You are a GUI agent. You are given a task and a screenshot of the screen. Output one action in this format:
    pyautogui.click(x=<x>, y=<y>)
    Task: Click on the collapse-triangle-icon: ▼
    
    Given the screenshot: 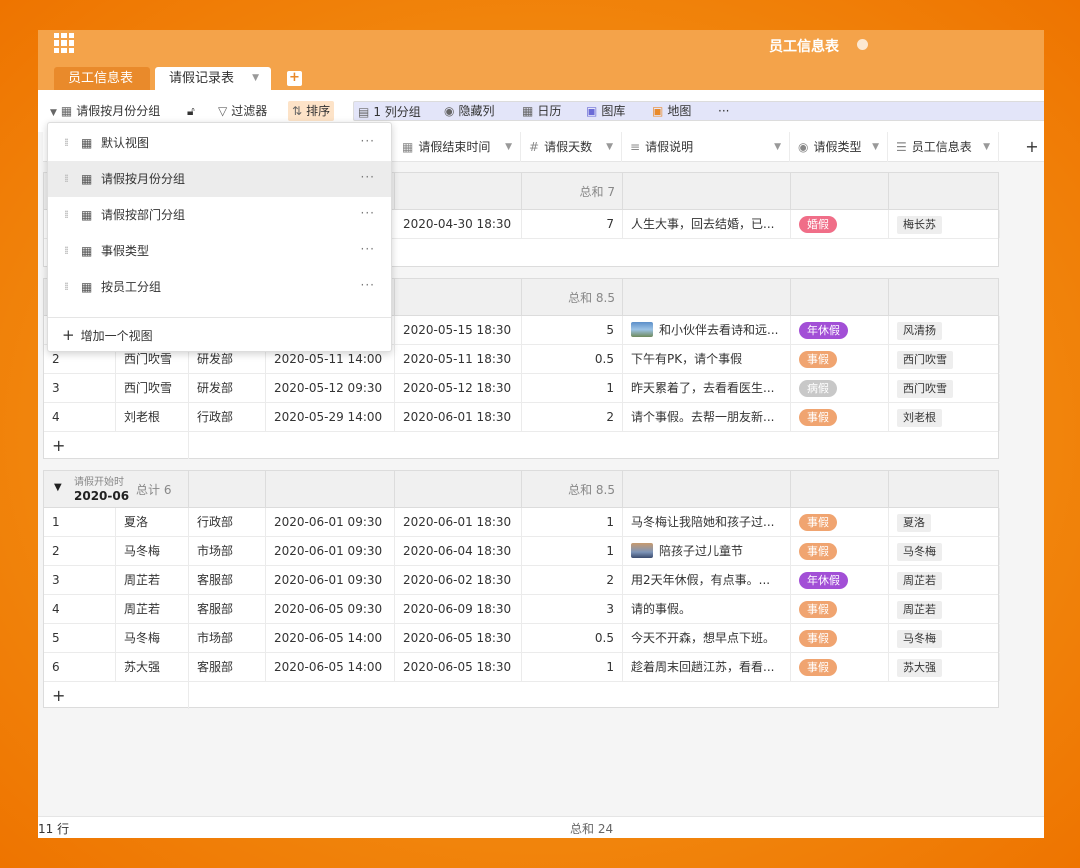 What is the action you would take?
    pyautogui.click(x=58, y=487)
    